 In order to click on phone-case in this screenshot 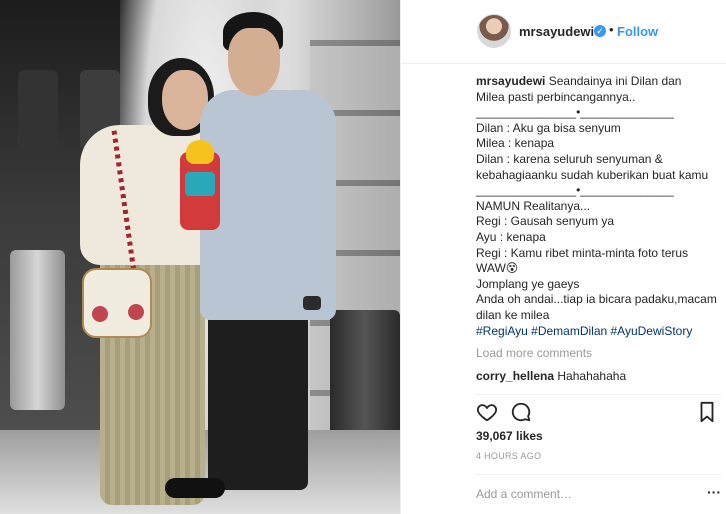, I will do `click(200, 185)`.